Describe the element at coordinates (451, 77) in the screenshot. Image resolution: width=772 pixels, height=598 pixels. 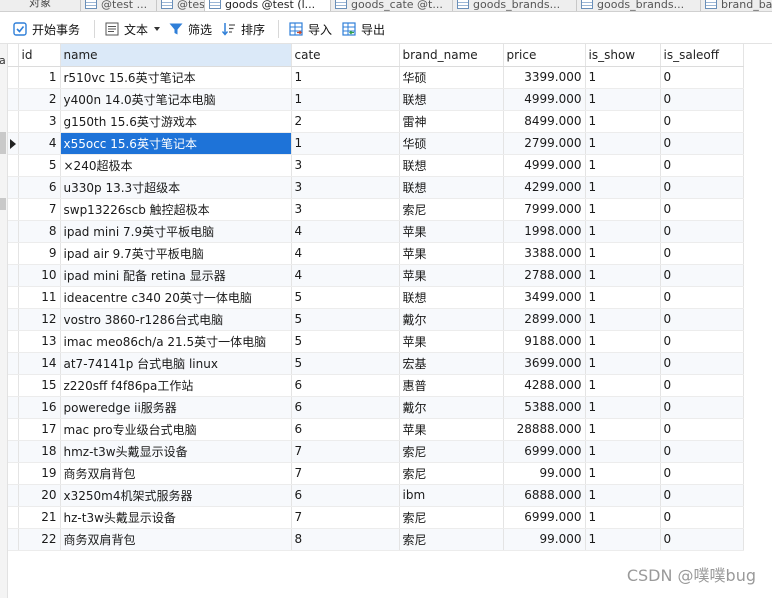
I see `cell-brand-name: 华硕` at that location.